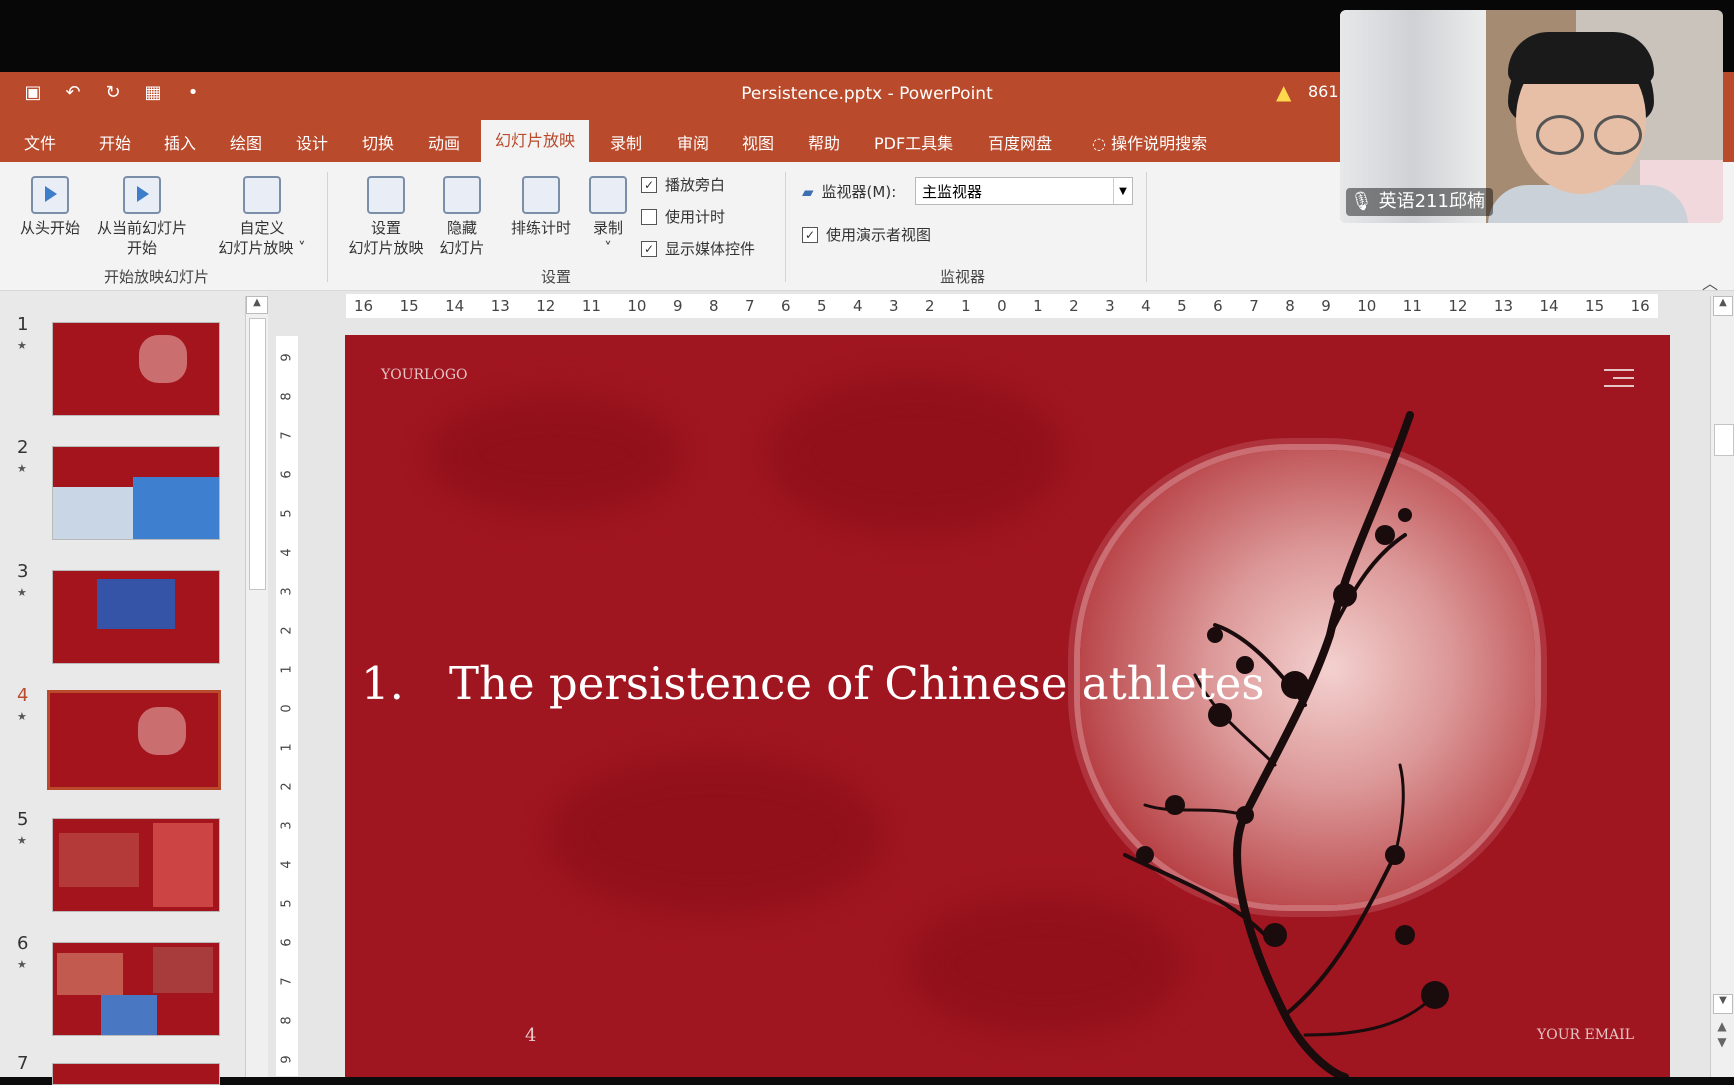 This screenshot has width=1734, height=1085. What do you see at coordinates (462, 195) in the screenshot?
I see `hide-slide-icon` at bounding box center [462, 195].